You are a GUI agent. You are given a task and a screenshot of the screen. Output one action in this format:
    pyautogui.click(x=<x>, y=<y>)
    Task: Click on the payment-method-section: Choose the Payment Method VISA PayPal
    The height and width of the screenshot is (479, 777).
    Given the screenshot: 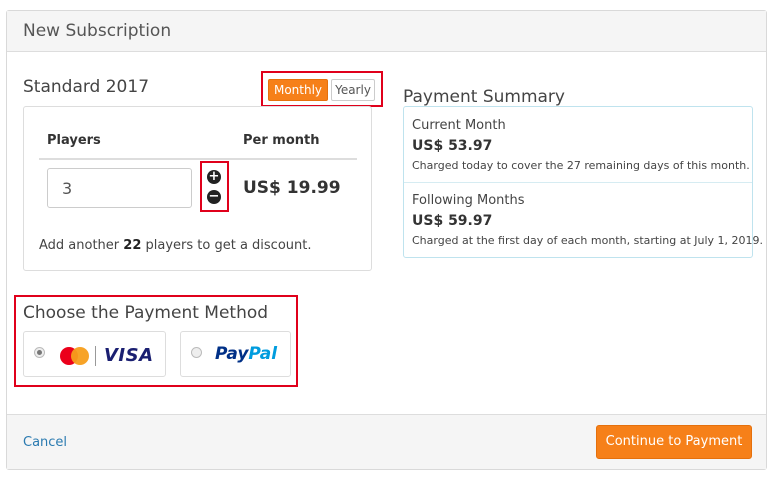 What is the action you would take?
    pyautogui.click(x=156, y=341)
    